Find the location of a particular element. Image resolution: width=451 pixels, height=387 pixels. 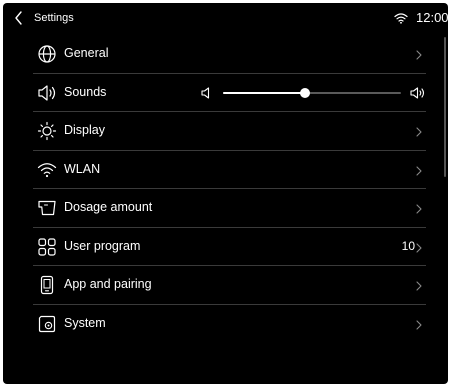

speaker-icon is located at coordinates (47, 93).